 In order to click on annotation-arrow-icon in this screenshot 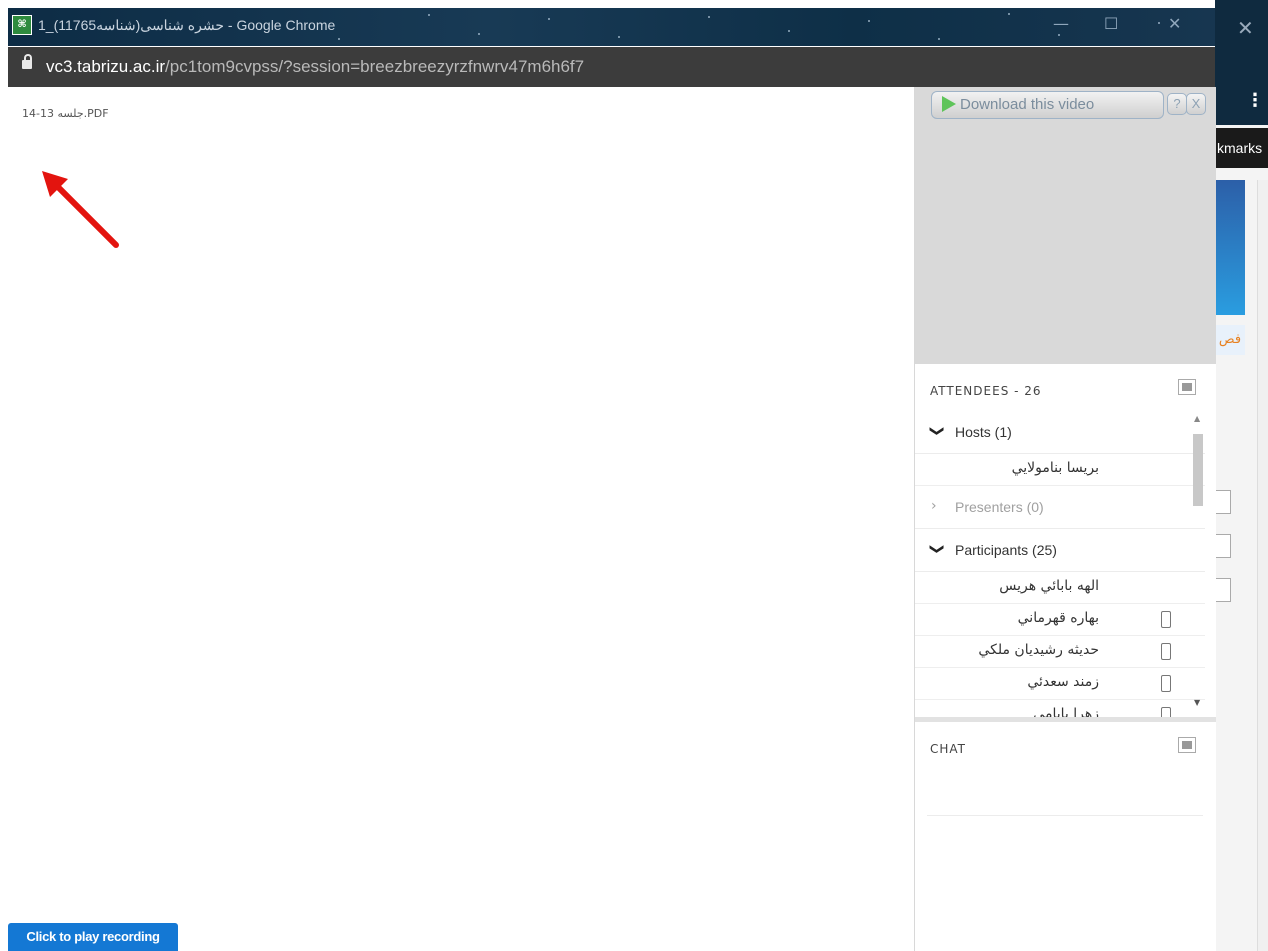, I will do `click(80, 209)`.